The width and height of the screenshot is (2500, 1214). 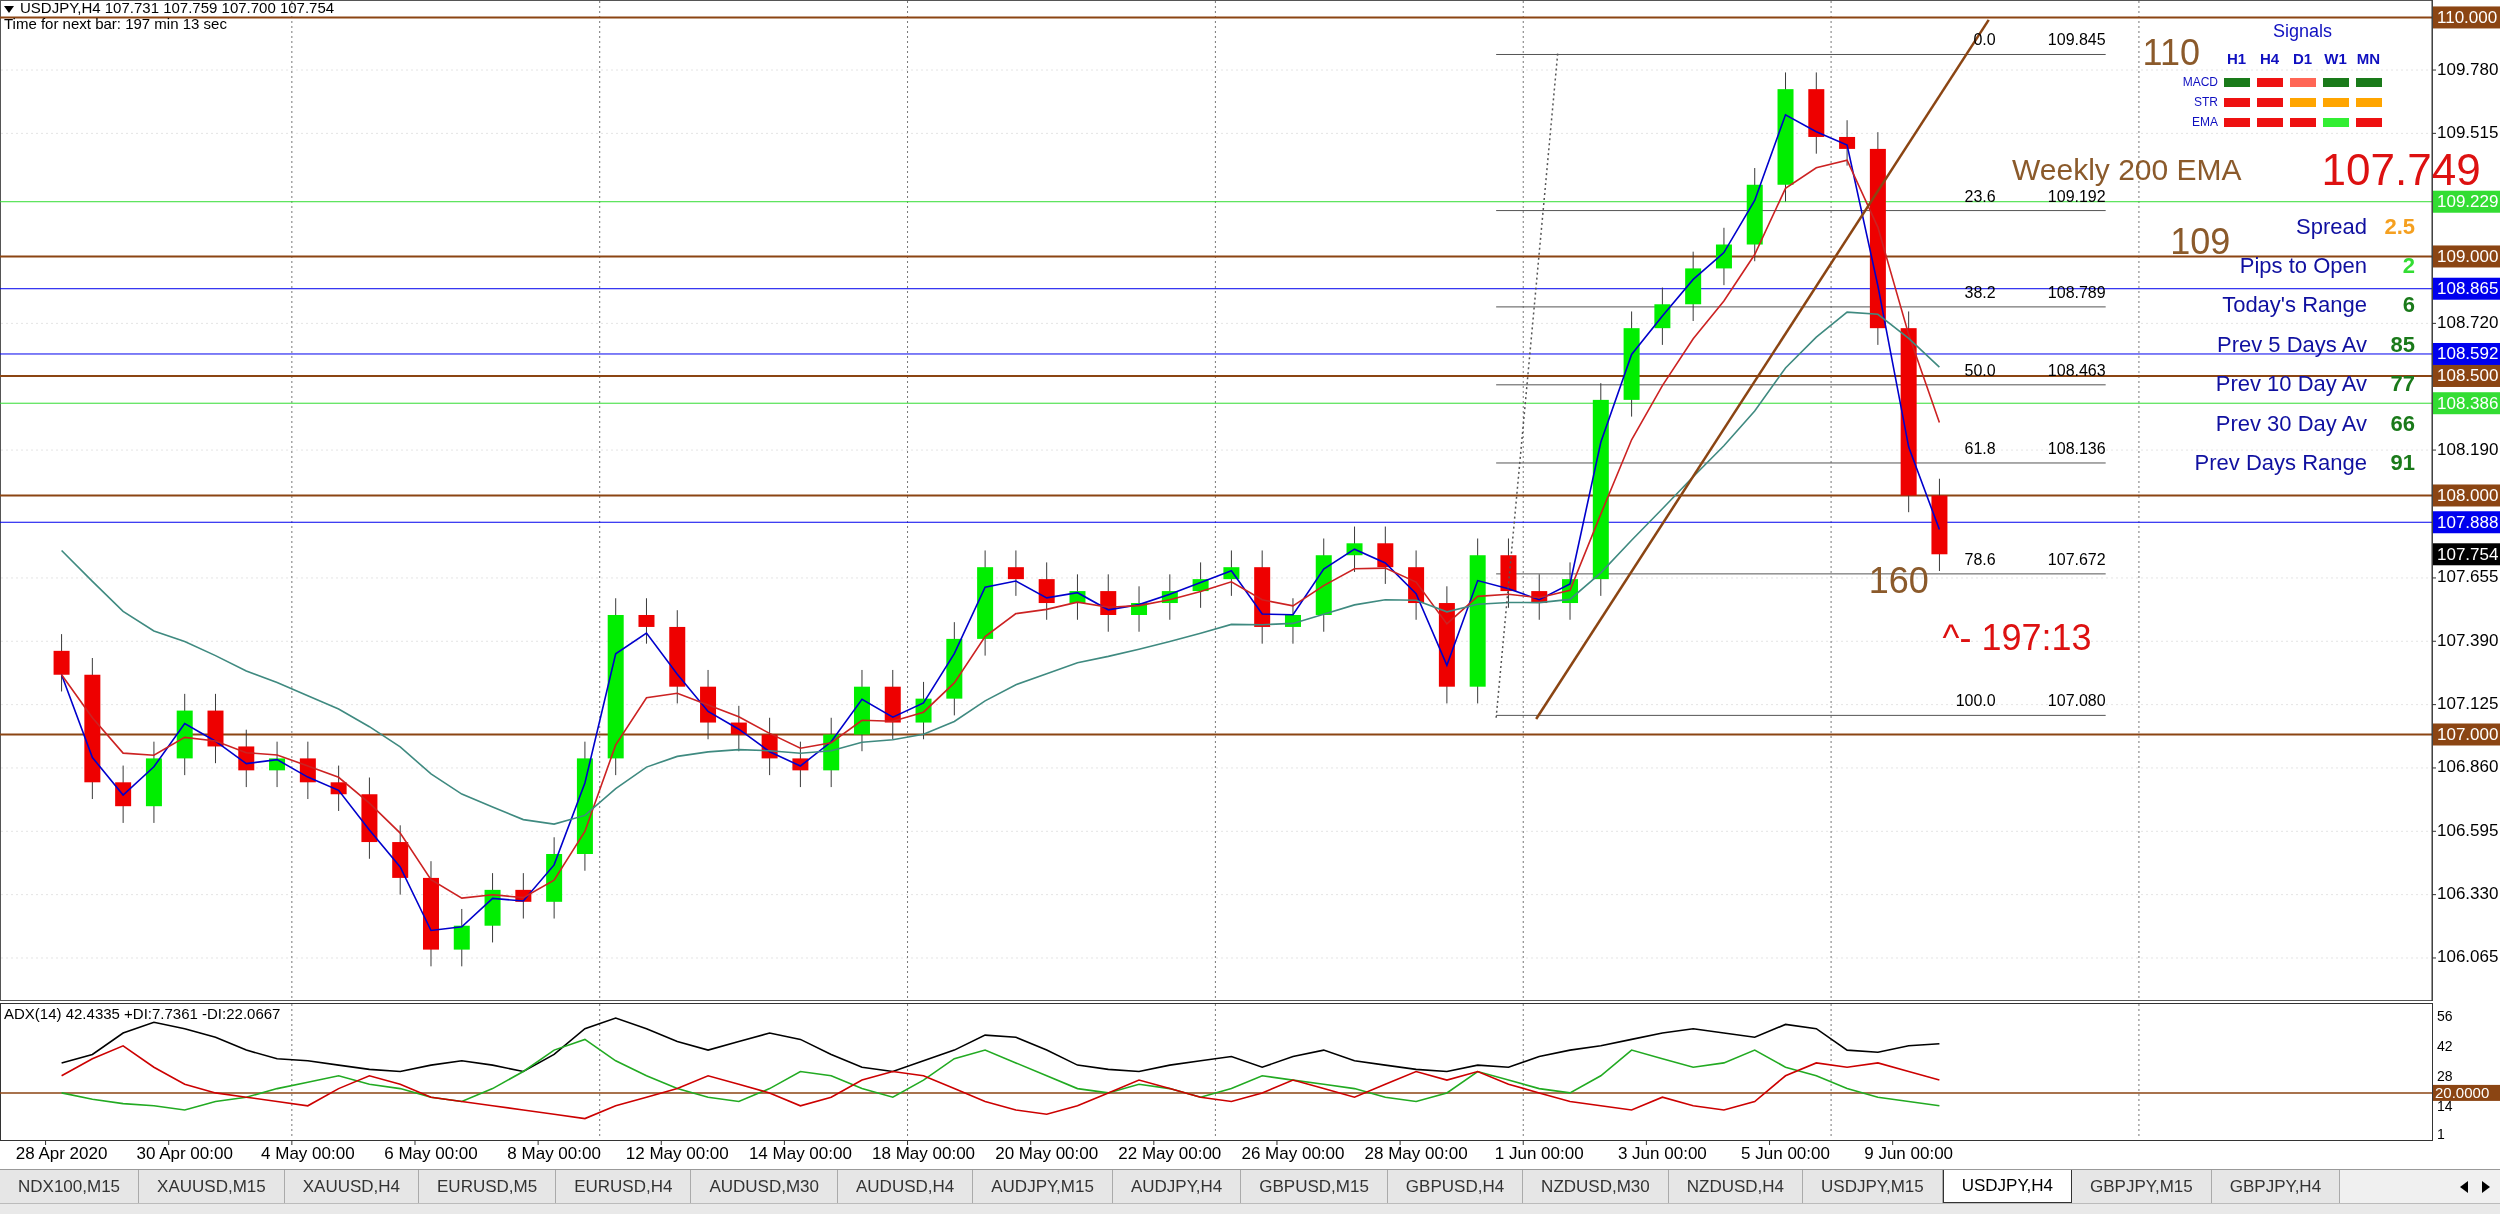 I want to click on fibonacci-ratio: 100.0, so click(x=1975, y=701).